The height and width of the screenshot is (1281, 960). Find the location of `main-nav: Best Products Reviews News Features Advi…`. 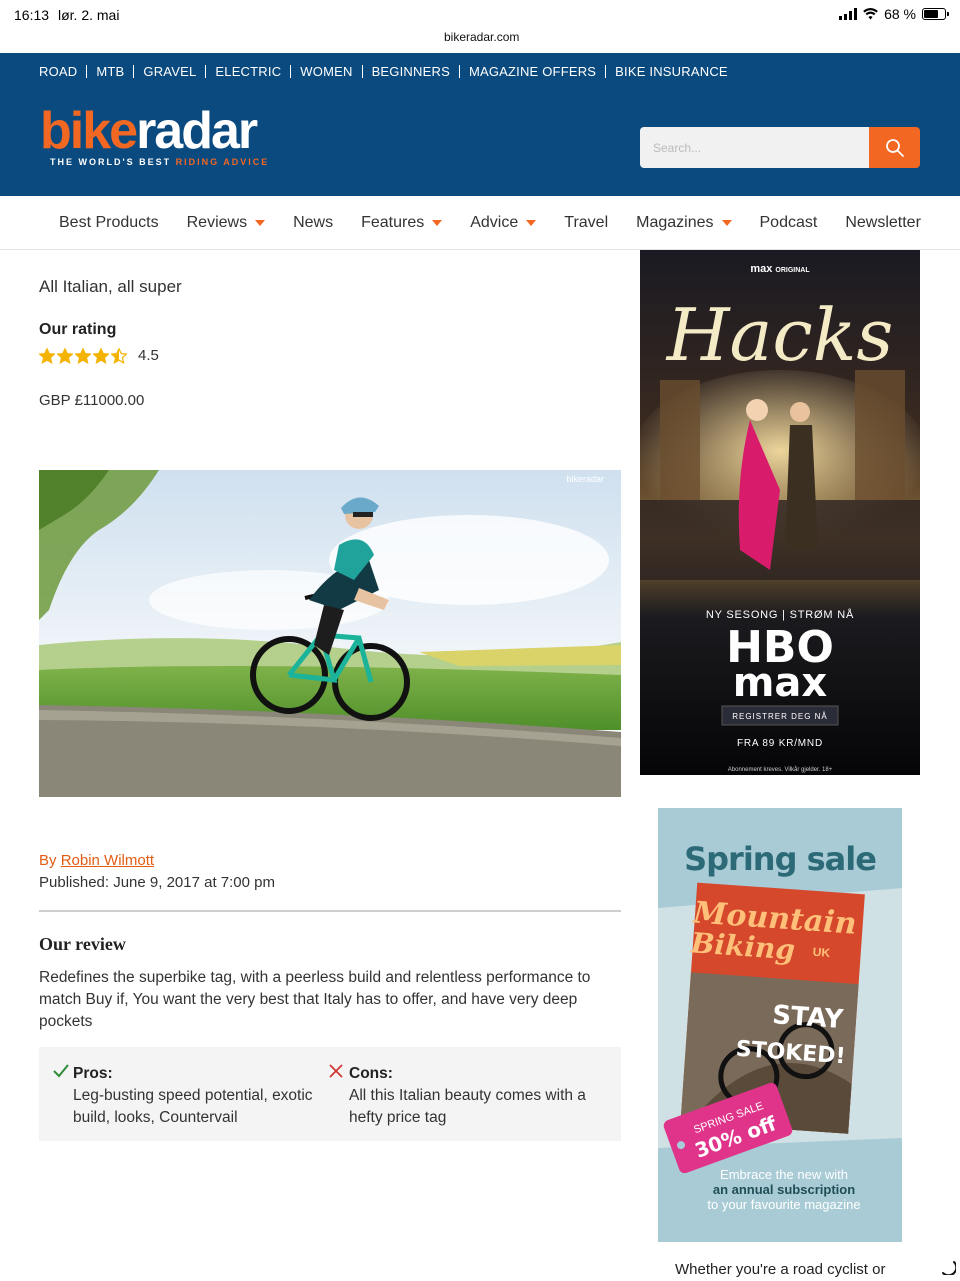

main-nav: Best Products Reviews News Features Advi… is located at coordinates (480, 223).